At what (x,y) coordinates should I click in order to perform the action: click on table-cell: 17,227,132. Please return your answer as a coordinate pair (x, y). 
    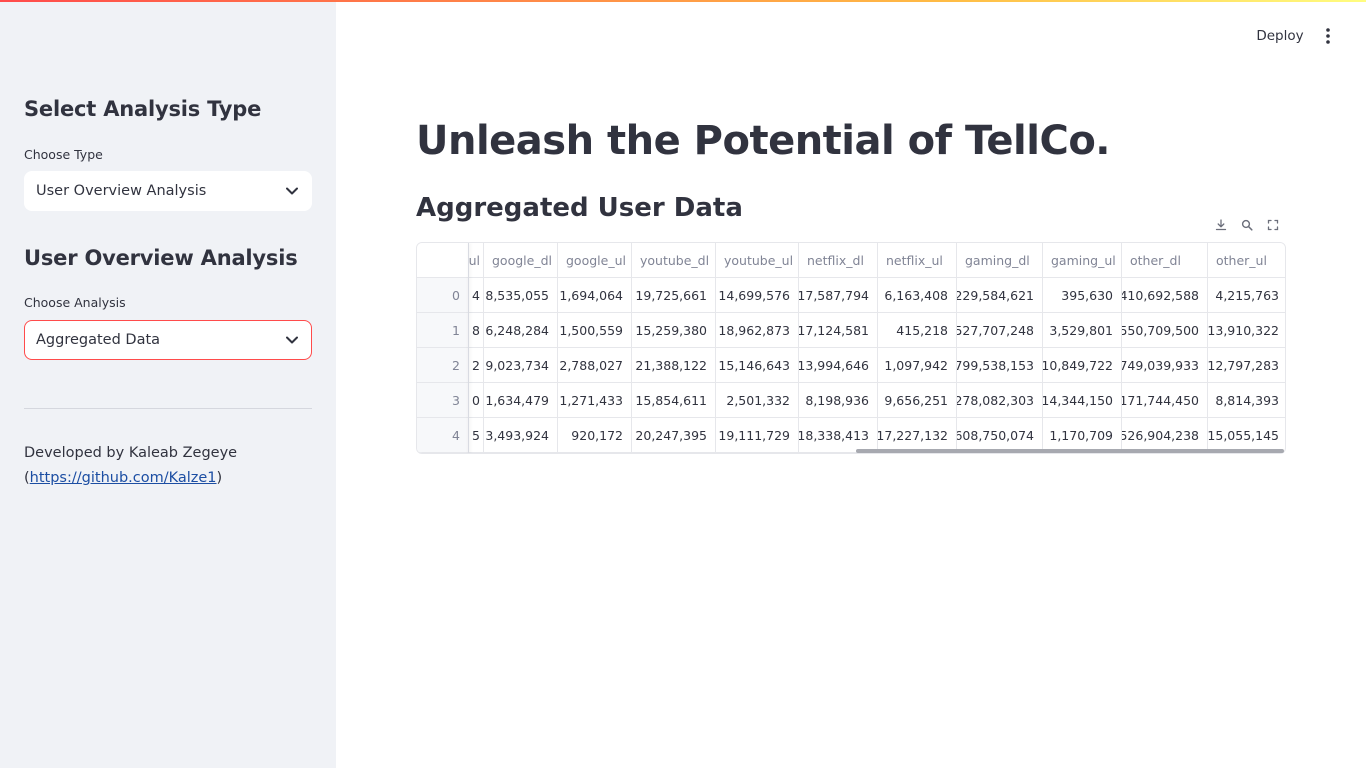
    Looking at the image, I should click on (917, 435).